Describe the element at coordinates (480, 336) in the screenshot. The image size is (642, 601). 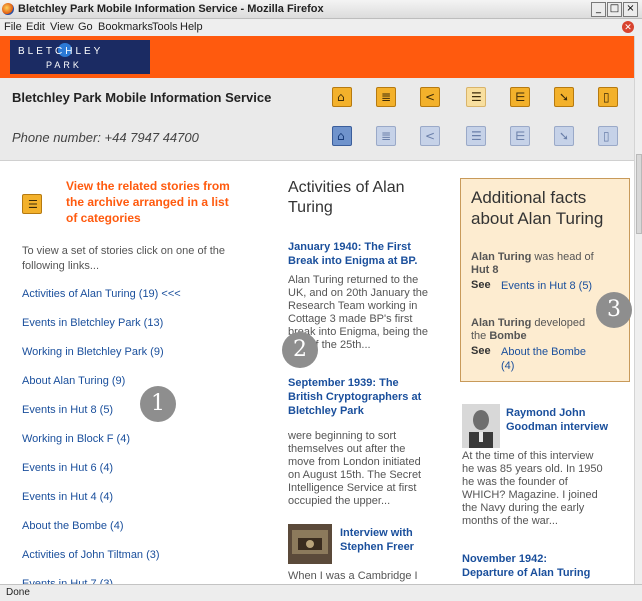
I see `fact-prefix: the` at that location.